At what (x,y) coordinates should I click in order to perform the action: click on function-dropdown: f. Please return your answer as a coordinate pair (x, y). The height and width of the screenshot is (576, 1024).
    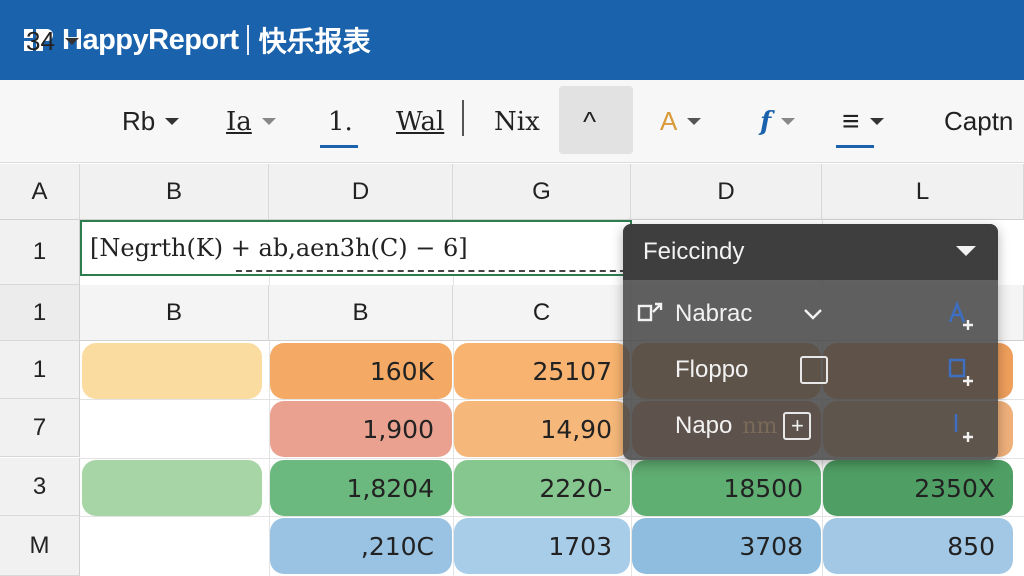
    Looking at the image, I should click on (778, 121).